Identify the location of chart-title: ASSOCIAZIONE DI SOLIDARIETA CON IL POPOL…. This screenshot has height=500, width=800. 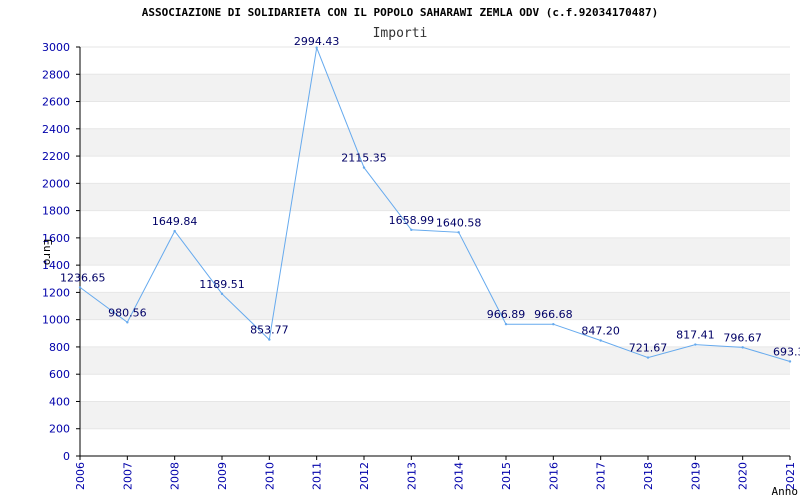
(400, 12).